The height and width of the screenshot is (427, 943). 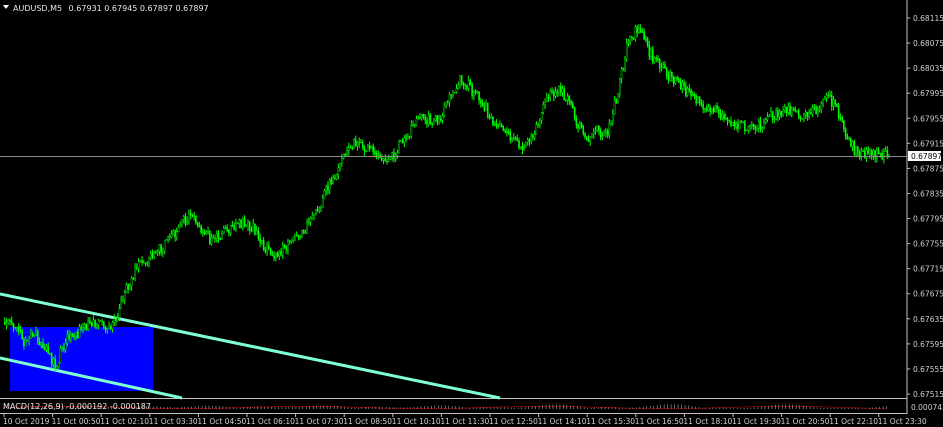 What do you see at coordinates (928, 344) in the screenshot?
I see `price-tick-label: 0.67595` at bounding box center [928, 344].